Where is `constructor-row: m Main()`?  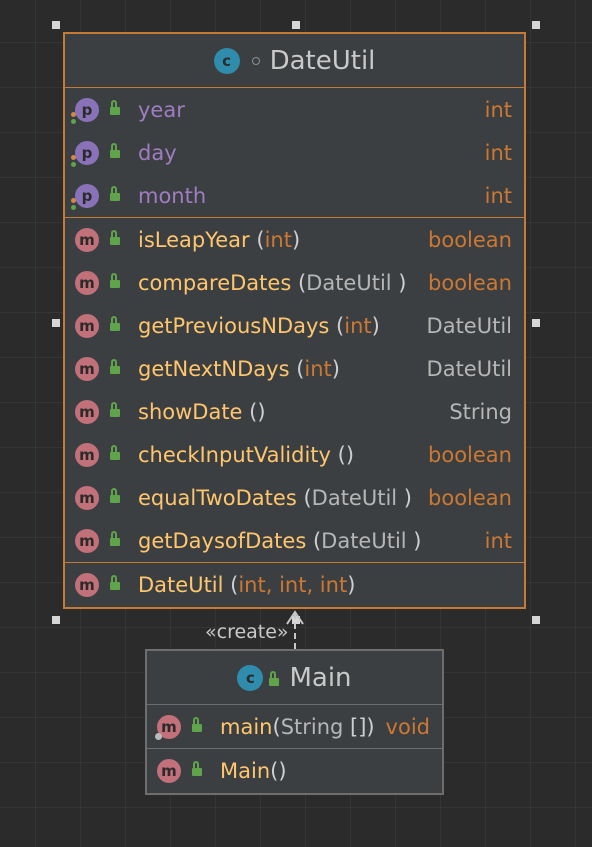
constructor-row: m Main() is located at coordinates (294, 770).